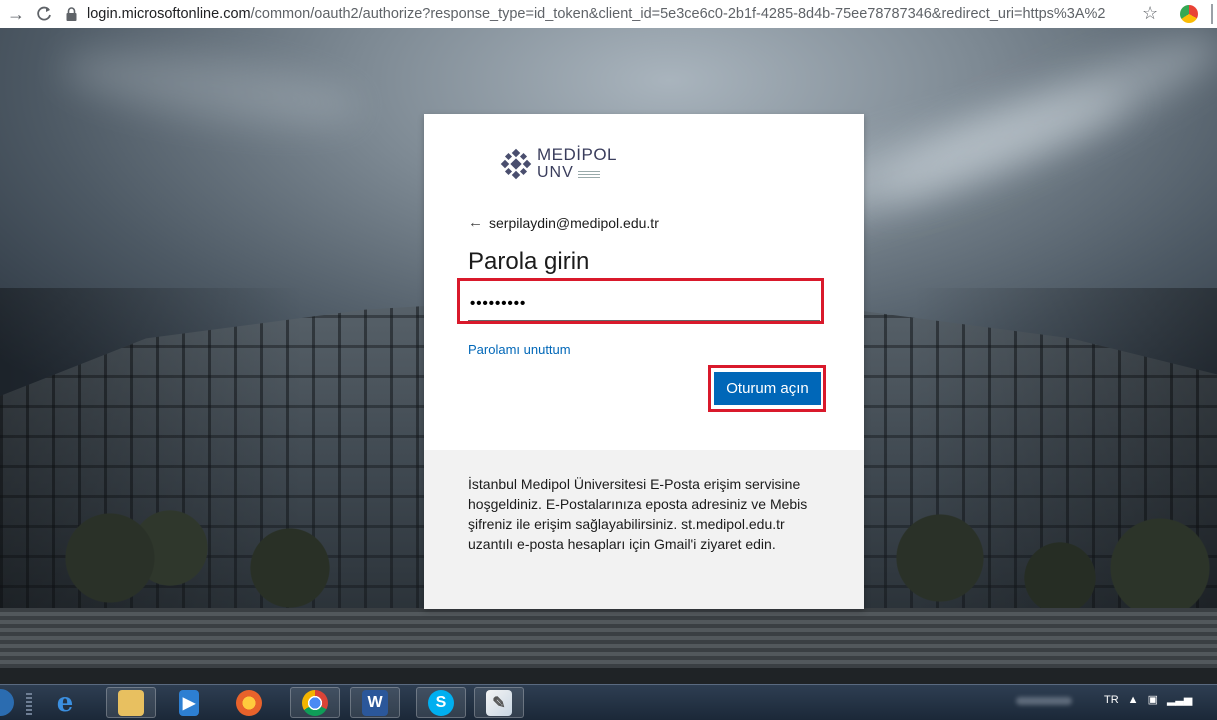 This screenshot has height=720, width=1217. I want to click on lock-icon, so click(71, 14).